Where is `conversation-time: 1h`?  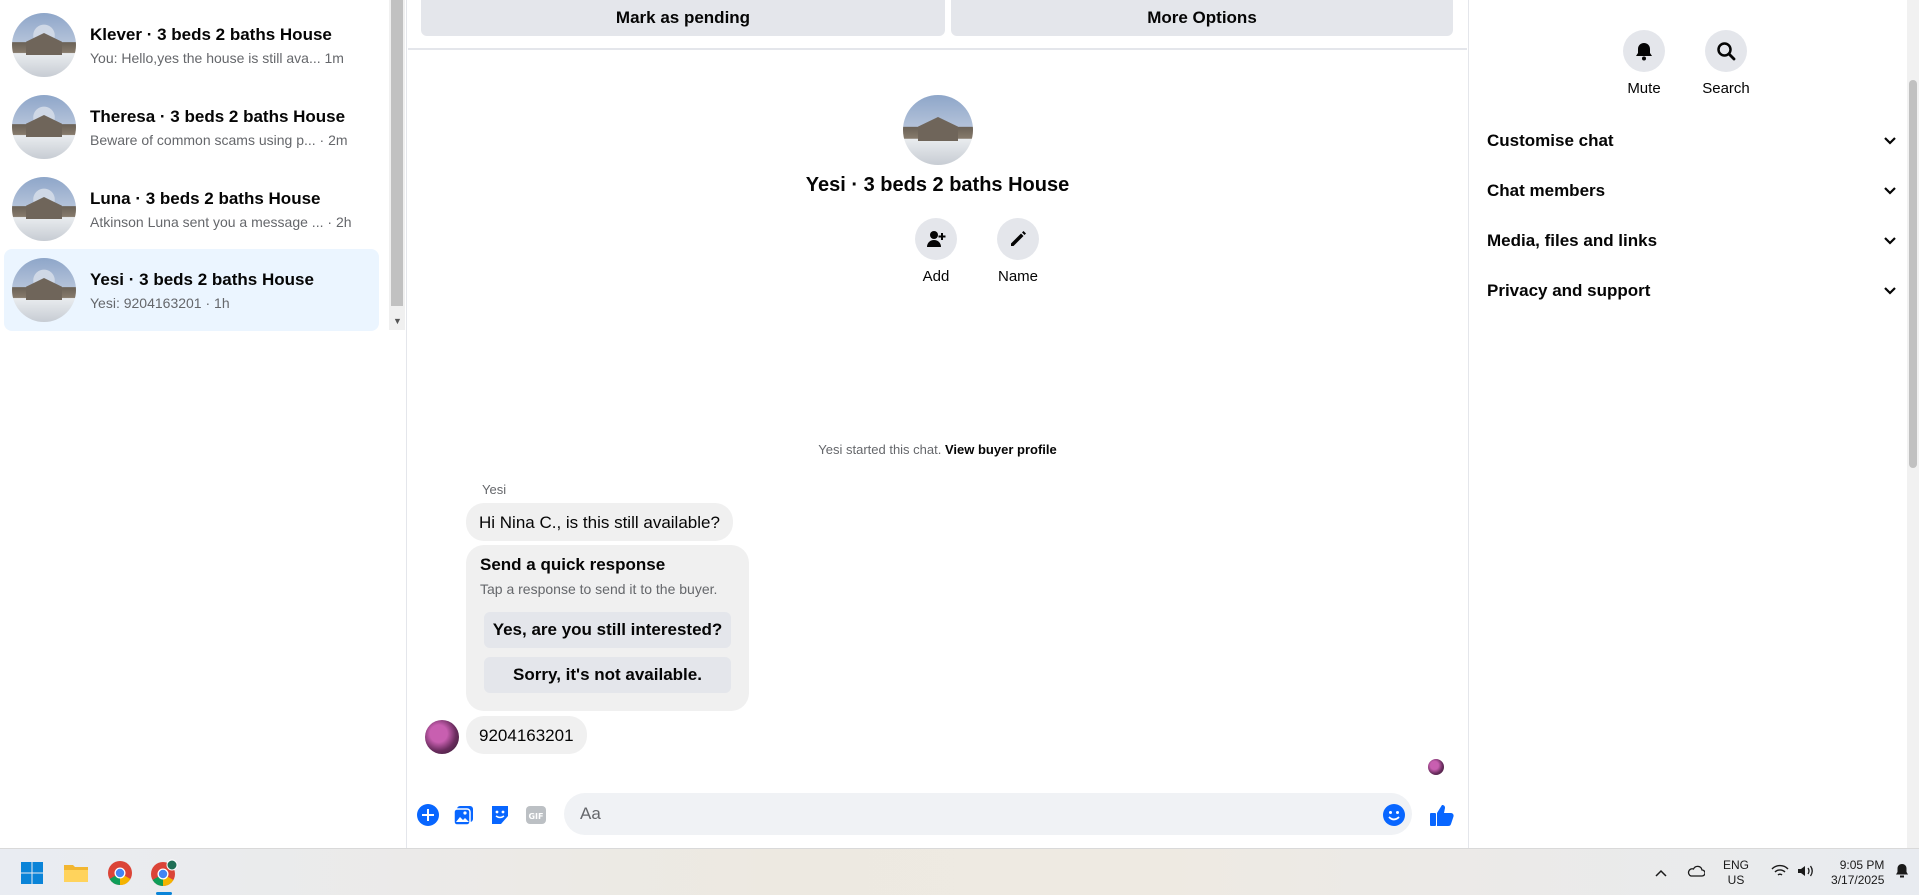
conversation-time: 1h is located at coordinates (222, 302).